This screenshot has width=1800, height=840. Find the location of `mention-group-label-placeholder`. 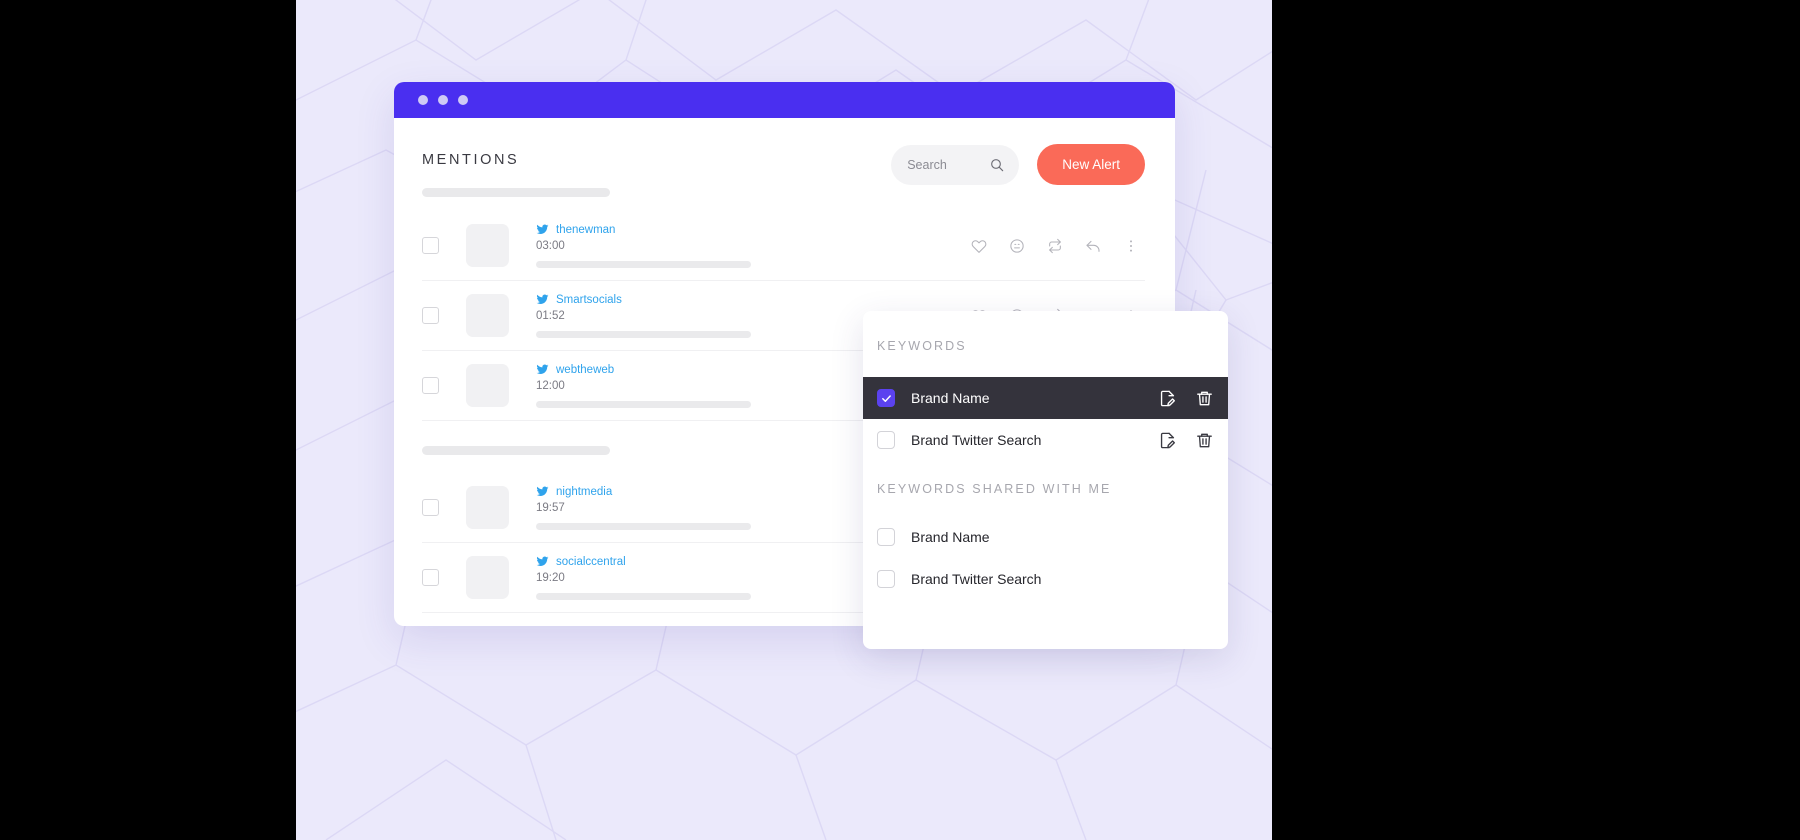

mention-group-label-placeholder is located at coordinates (516, 450).